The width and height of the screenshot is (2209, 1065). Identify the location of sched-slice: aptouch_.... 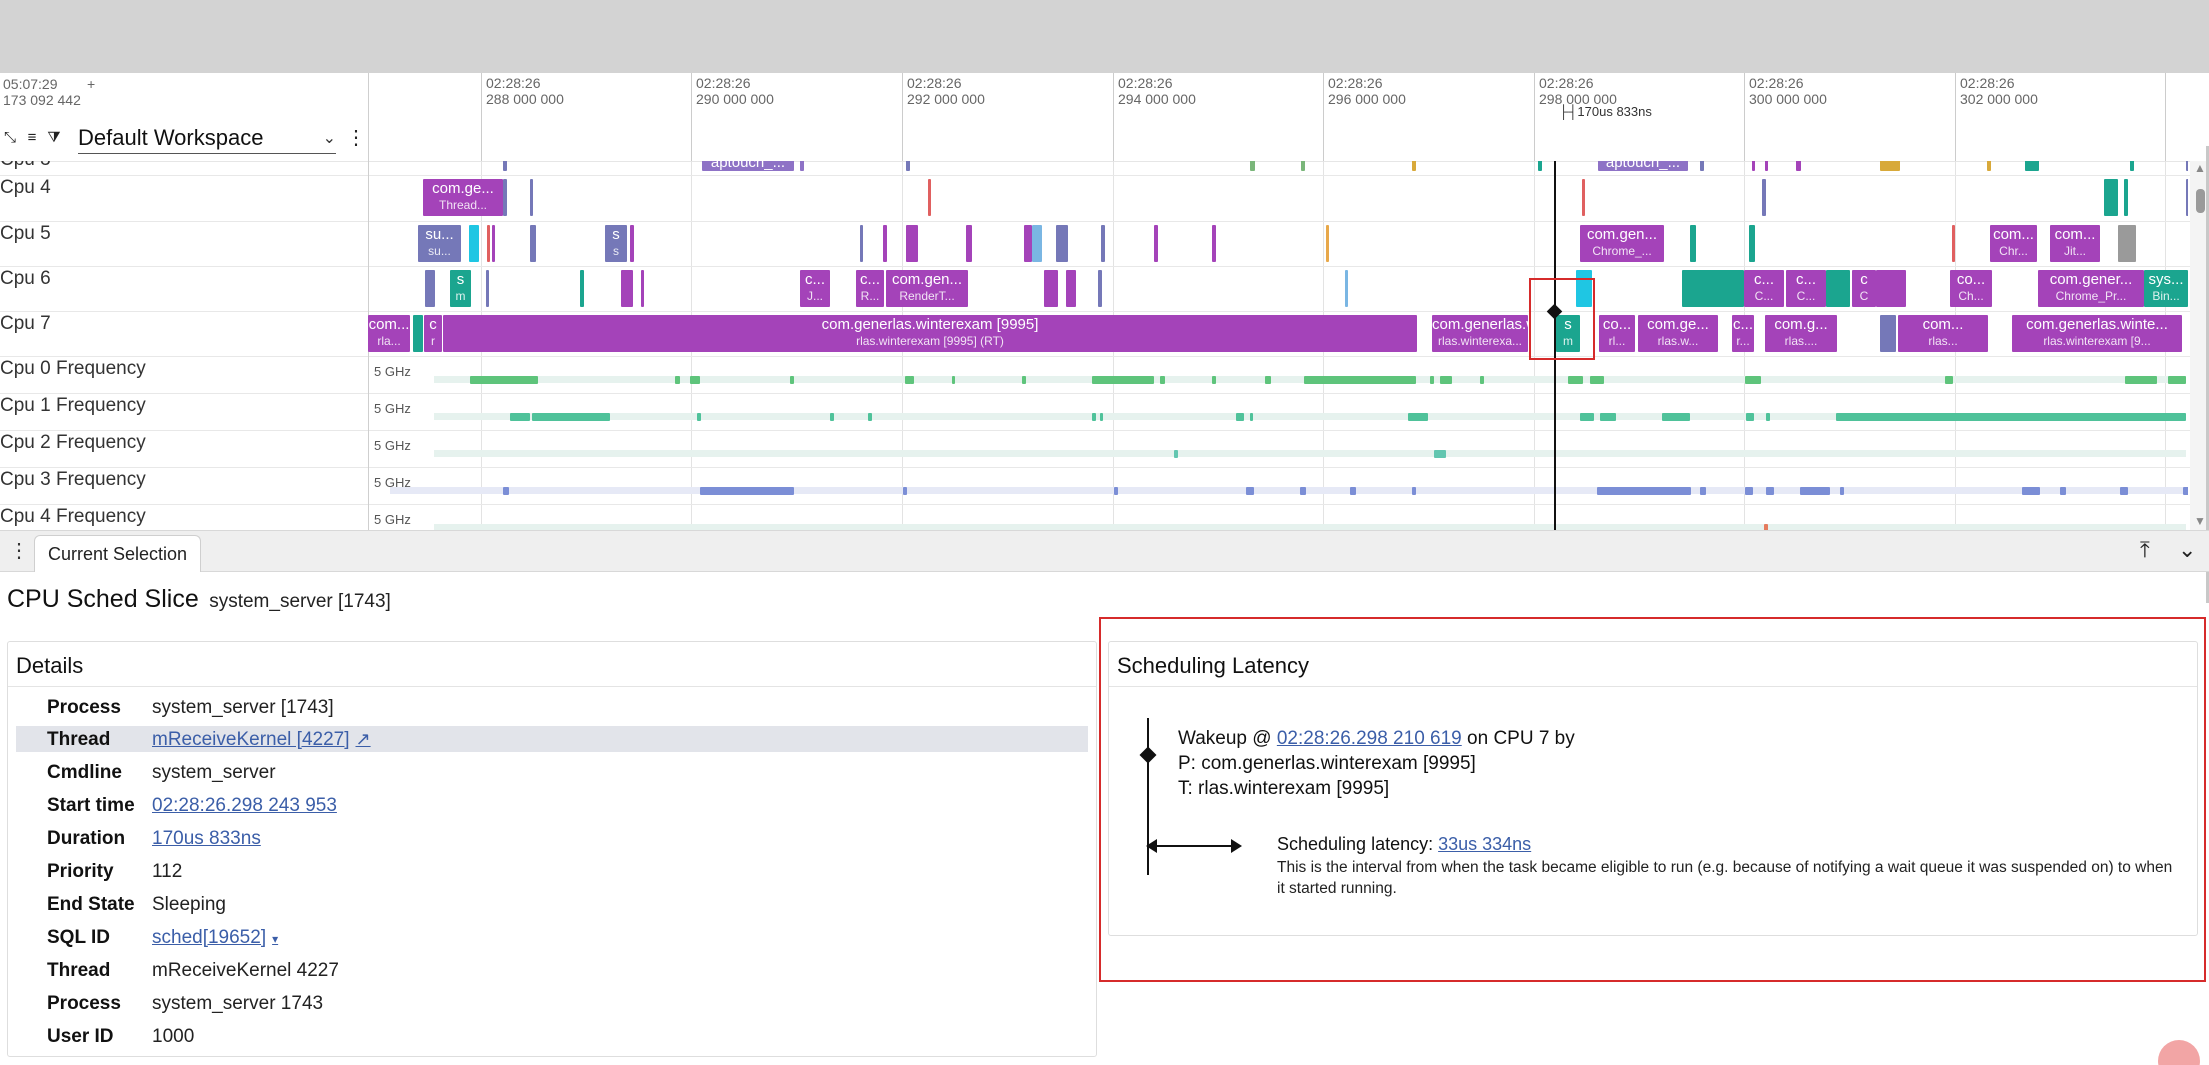
(748, 166).